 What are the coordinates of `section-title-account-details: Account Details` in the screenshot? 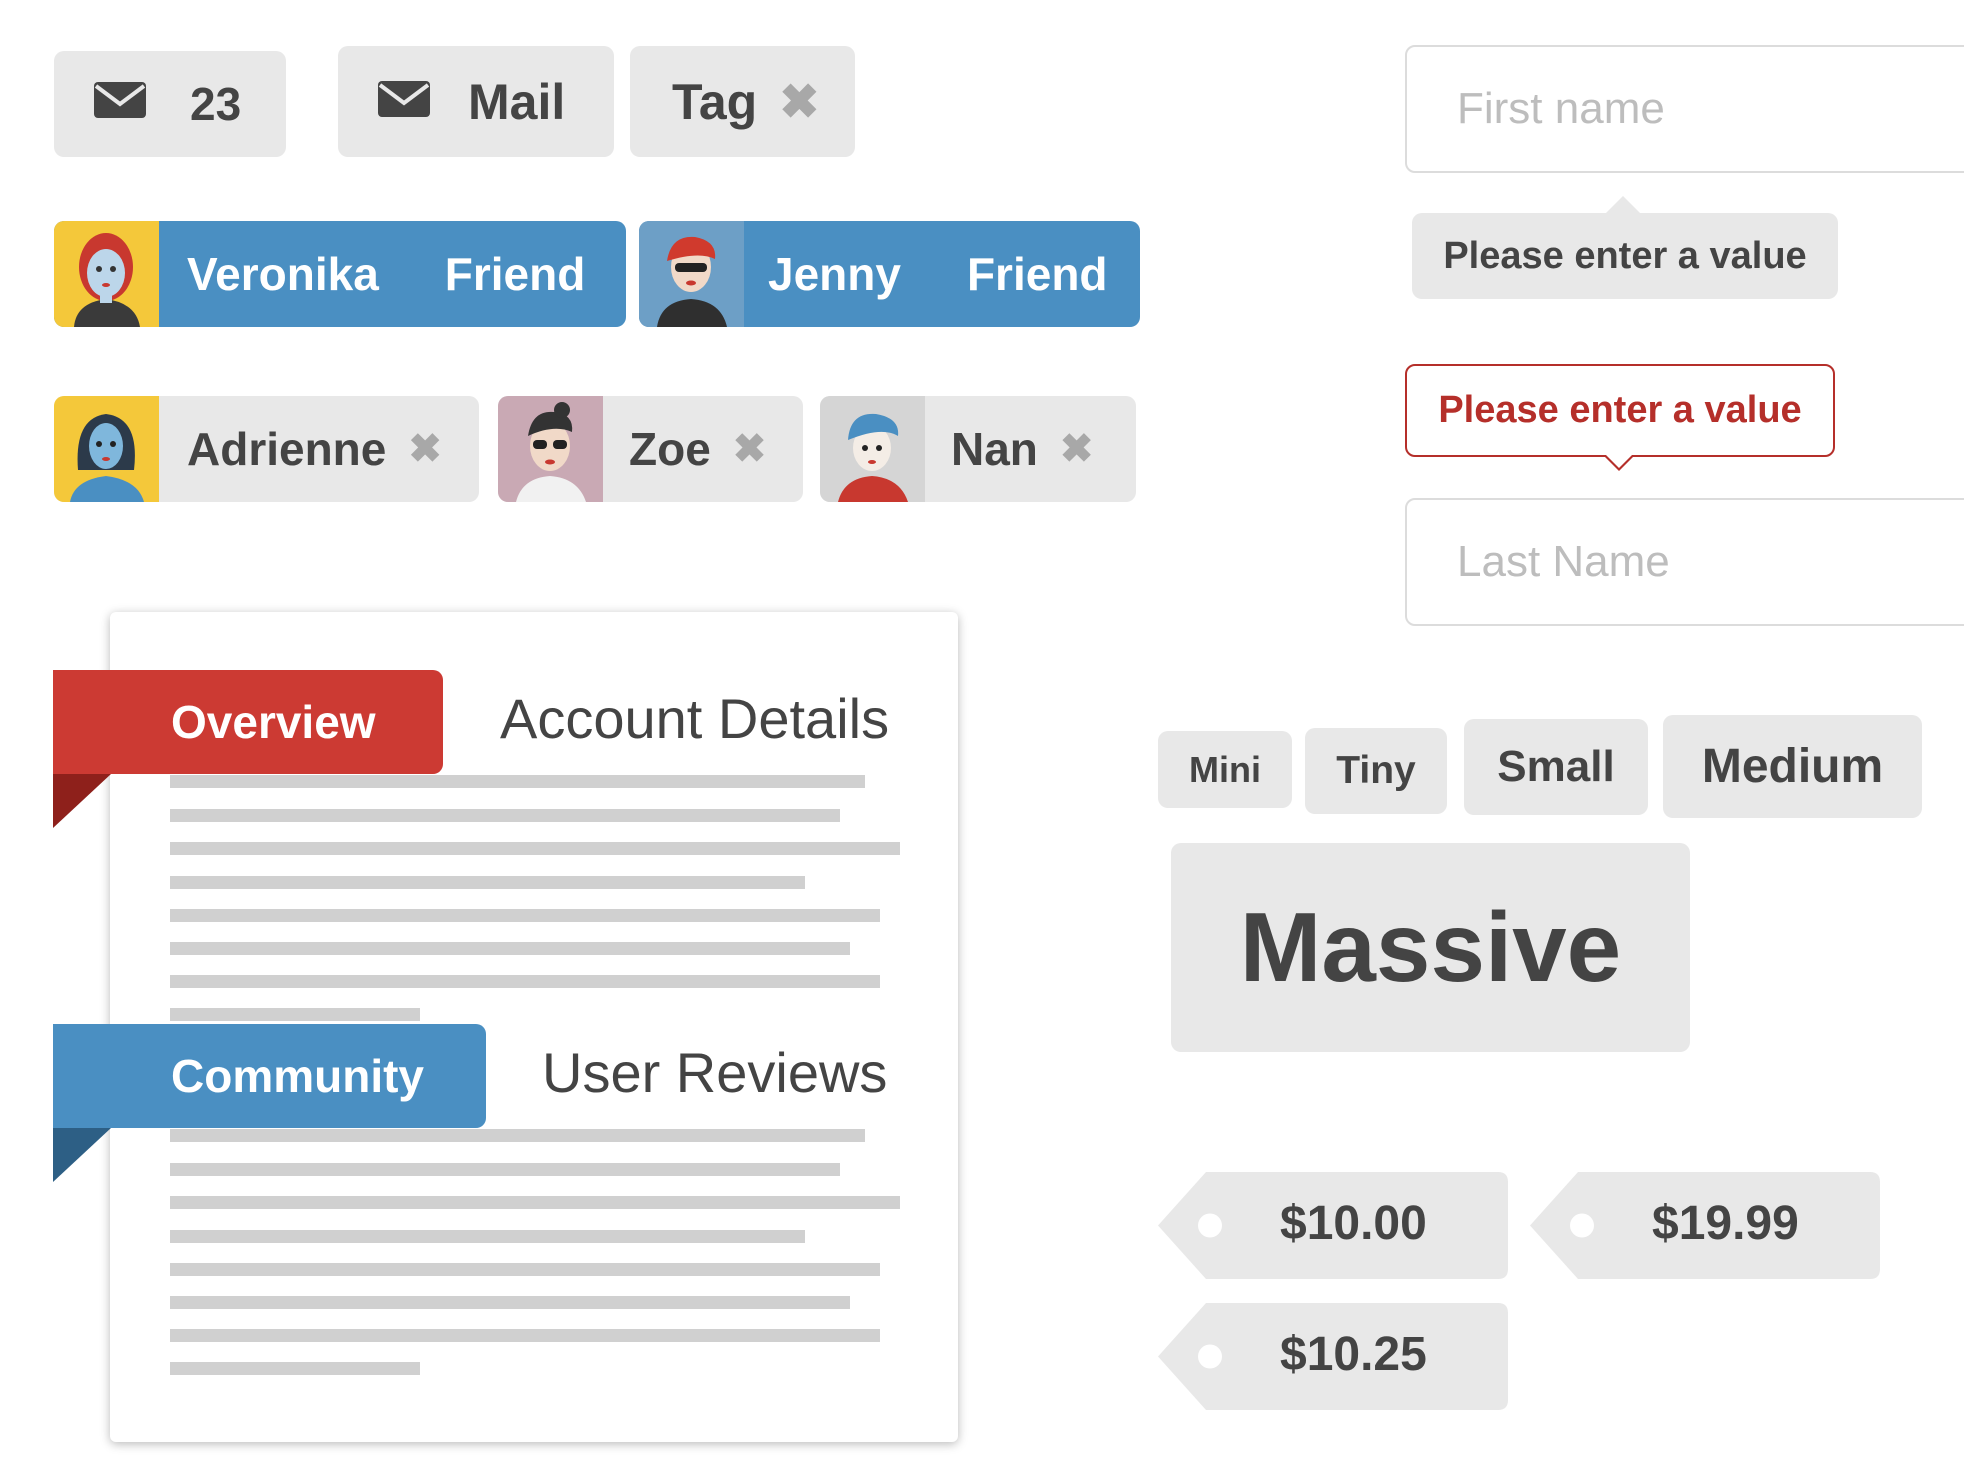 It's located at (695, 718).